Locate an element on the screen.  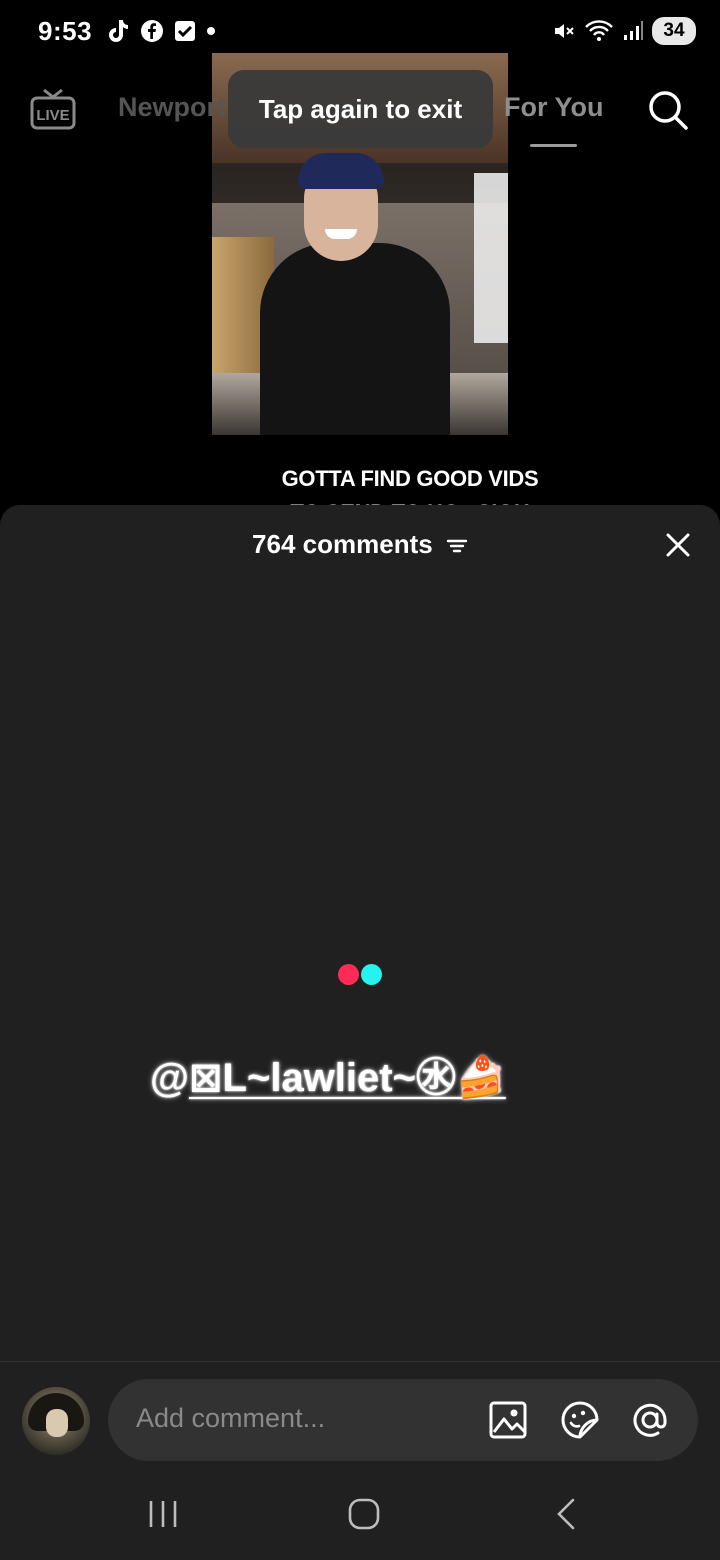
video-person-bandana is located at coordinates (341, 171).